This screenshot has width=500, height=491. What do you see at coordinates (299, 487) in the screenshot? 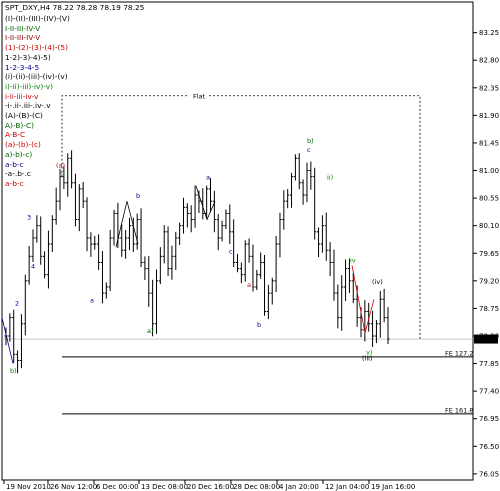
I see `x-tick-label: 4 Jan 20:00` at bounding box center [299, 487].